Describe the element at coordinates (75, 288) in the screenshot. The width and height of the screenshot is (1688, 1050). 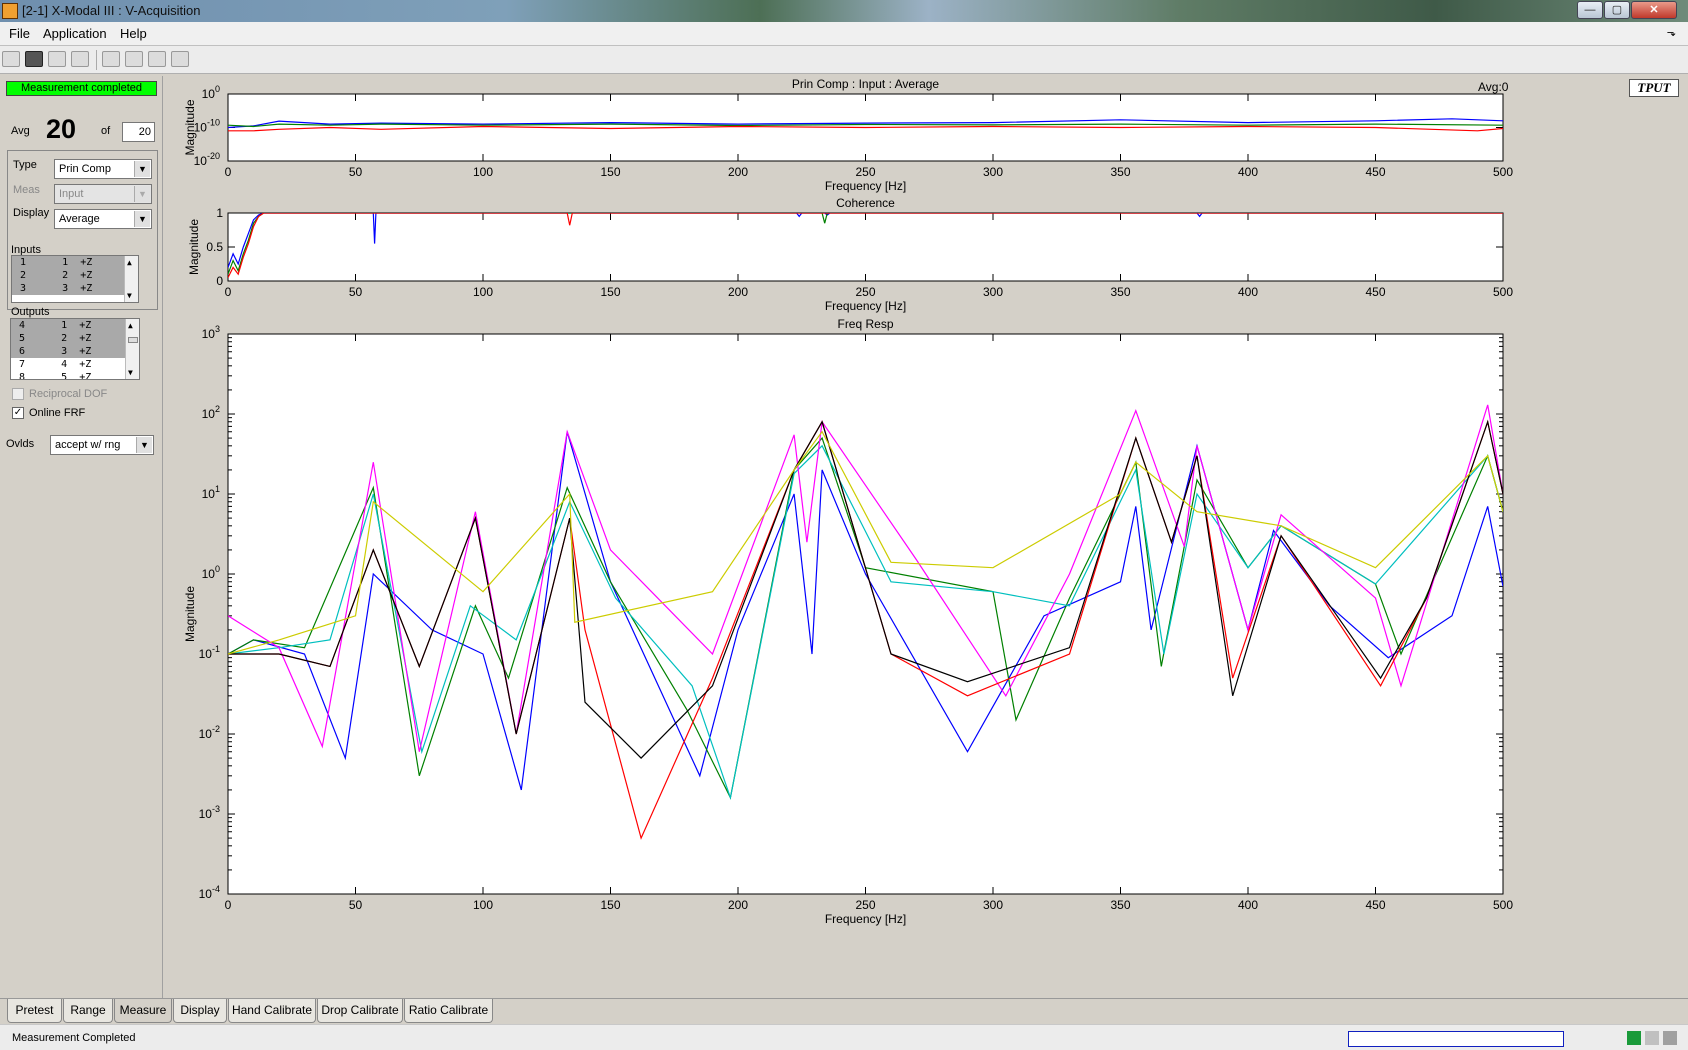
I see `list-item: 3 3 +Z` at that location.